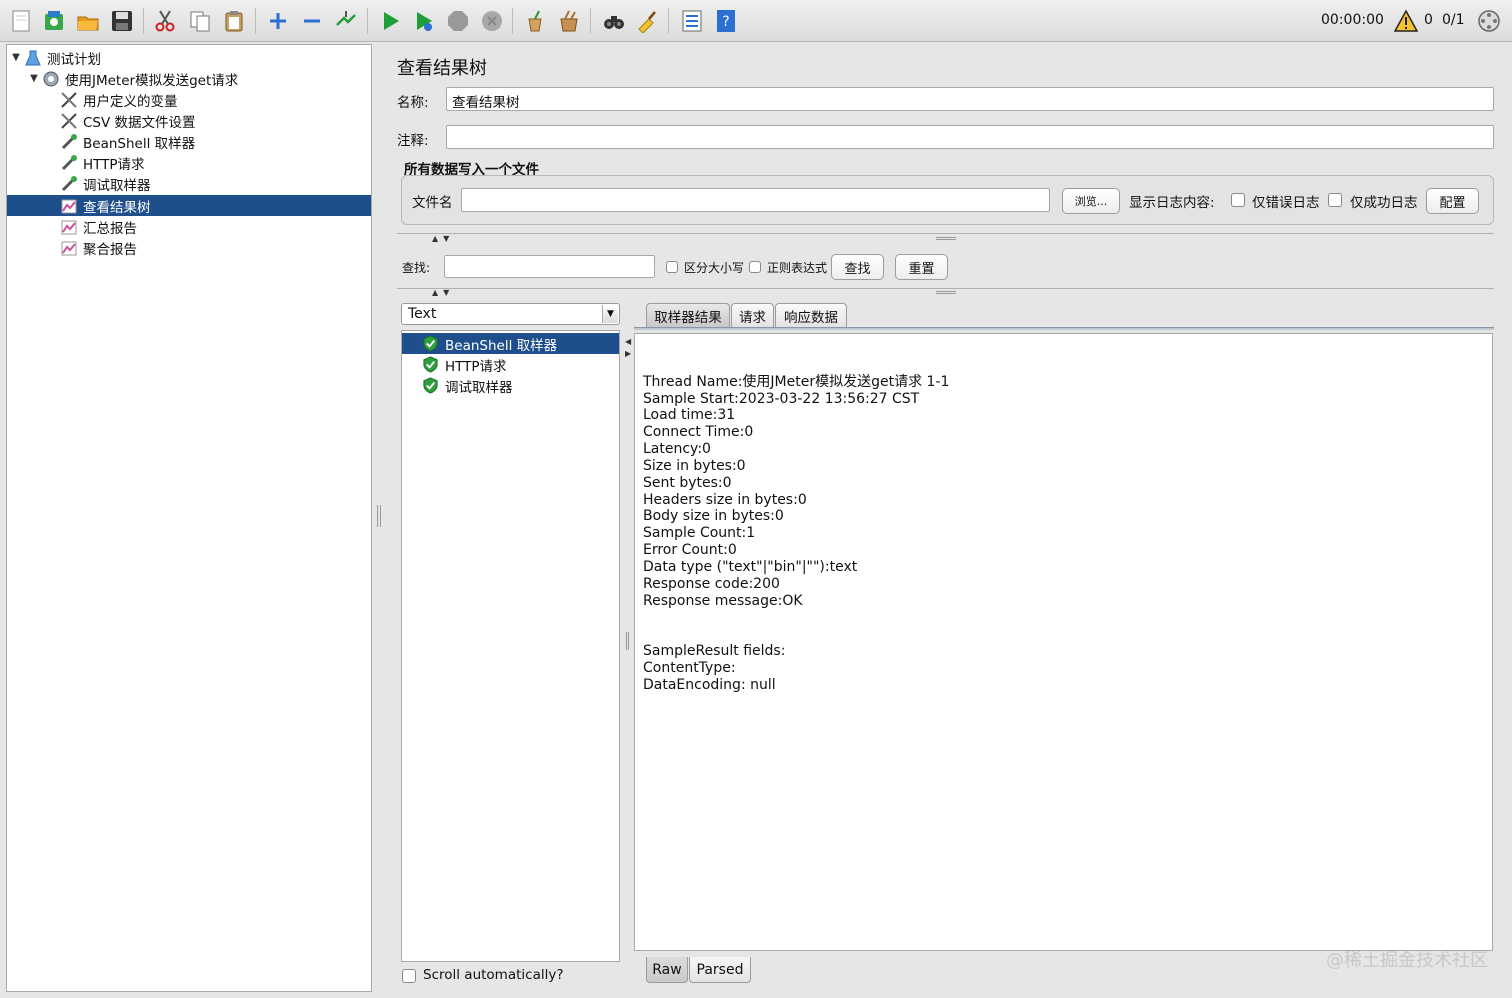  I want to click on help-icon: ?, so click(726, 21).